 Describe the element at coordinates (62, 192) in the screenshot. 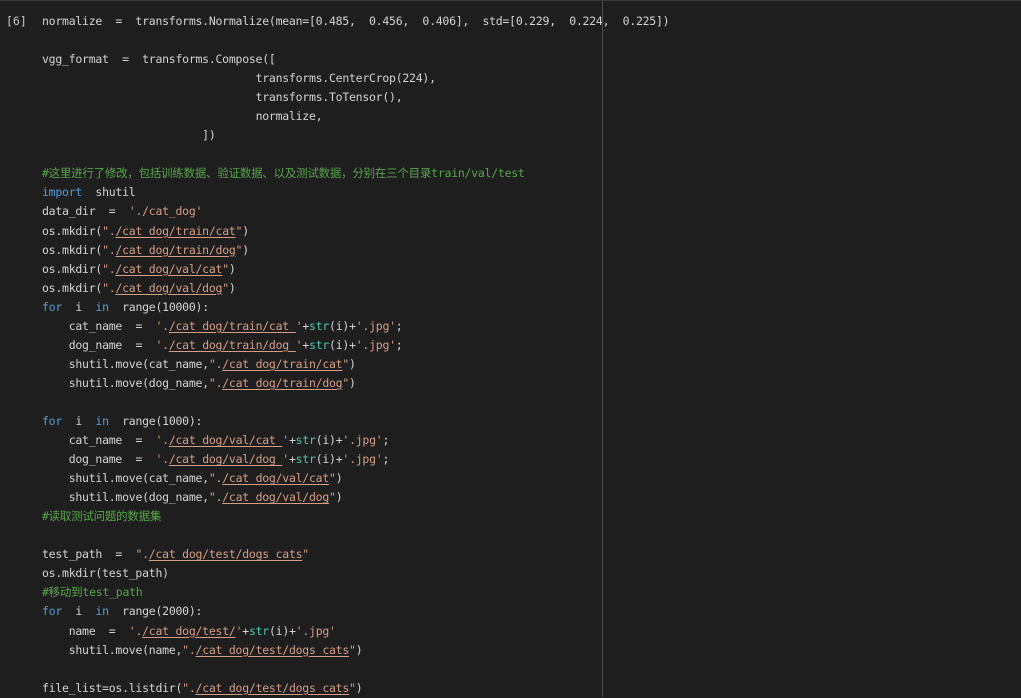

I see `code-token: import` at that location.